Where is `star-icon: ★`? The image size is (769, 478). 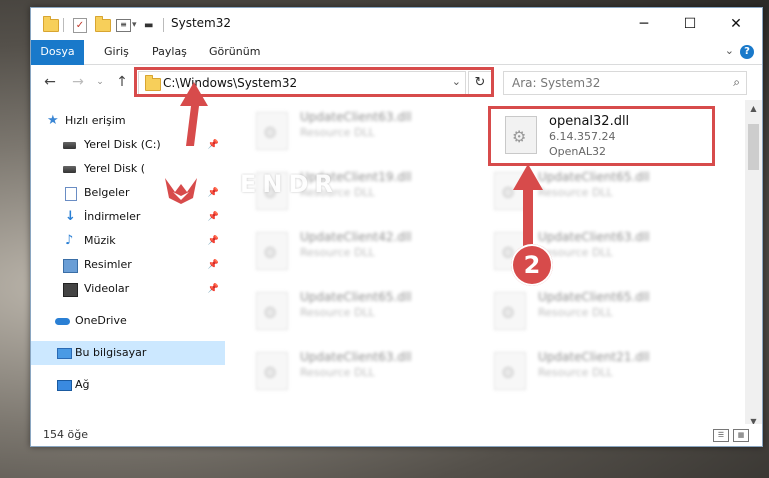 star-icon: ★ is located at coordinates (53, 120).